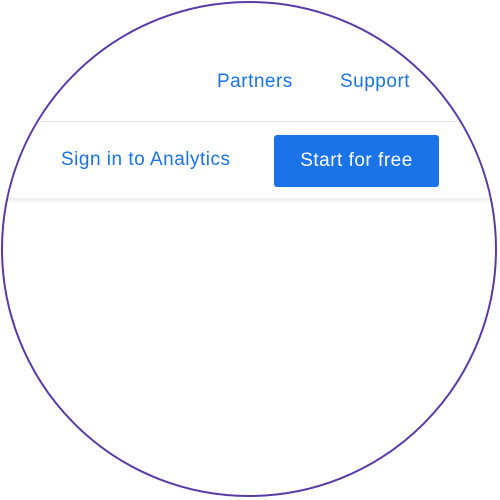  What do you see at coordinates (375, 82) in the screenshot?
I see `nav-link-support: Support` at bounding box center [375, 82].